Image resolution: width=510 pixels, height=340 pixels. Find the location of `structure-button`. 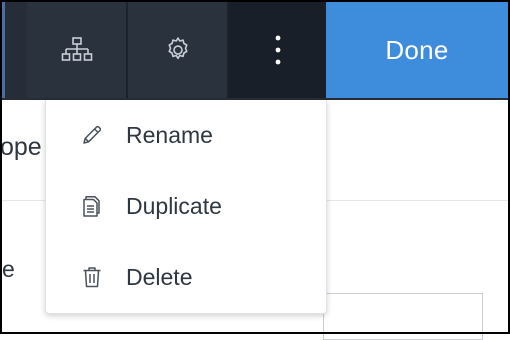

structure-button is located at coordinates (76, 50).